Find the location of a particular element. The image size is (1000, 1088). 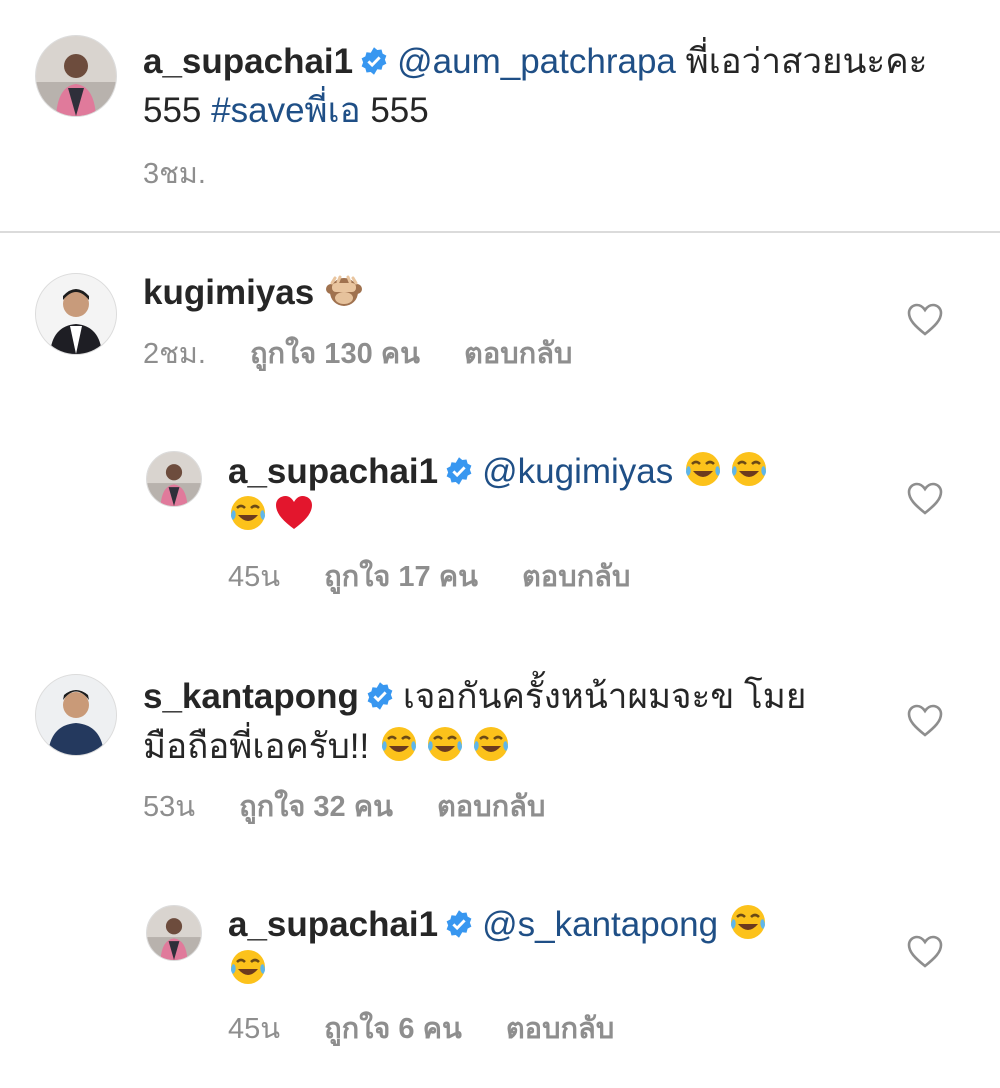

caption-line-2: 555 #saveพี่เอ 555 is located at coordinates (286, 111).